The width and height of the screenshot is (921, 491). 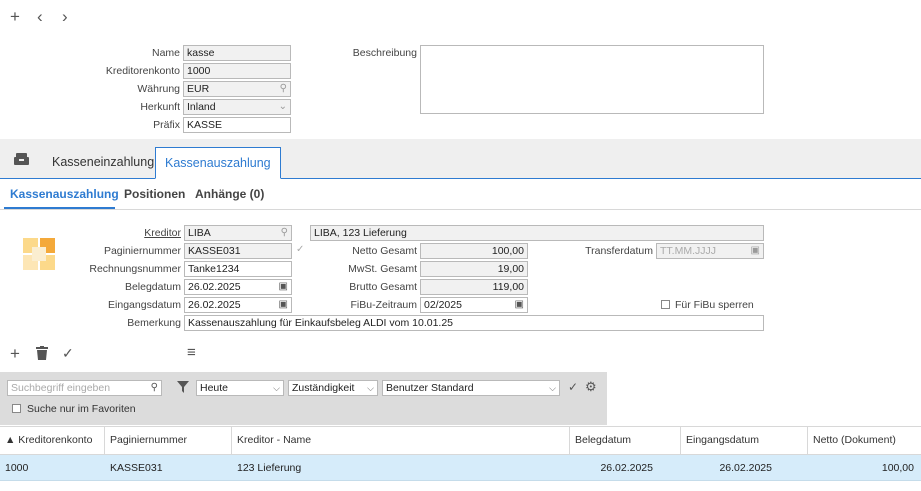 I want to click on name-field: kasse, so click(x=237, y=53).